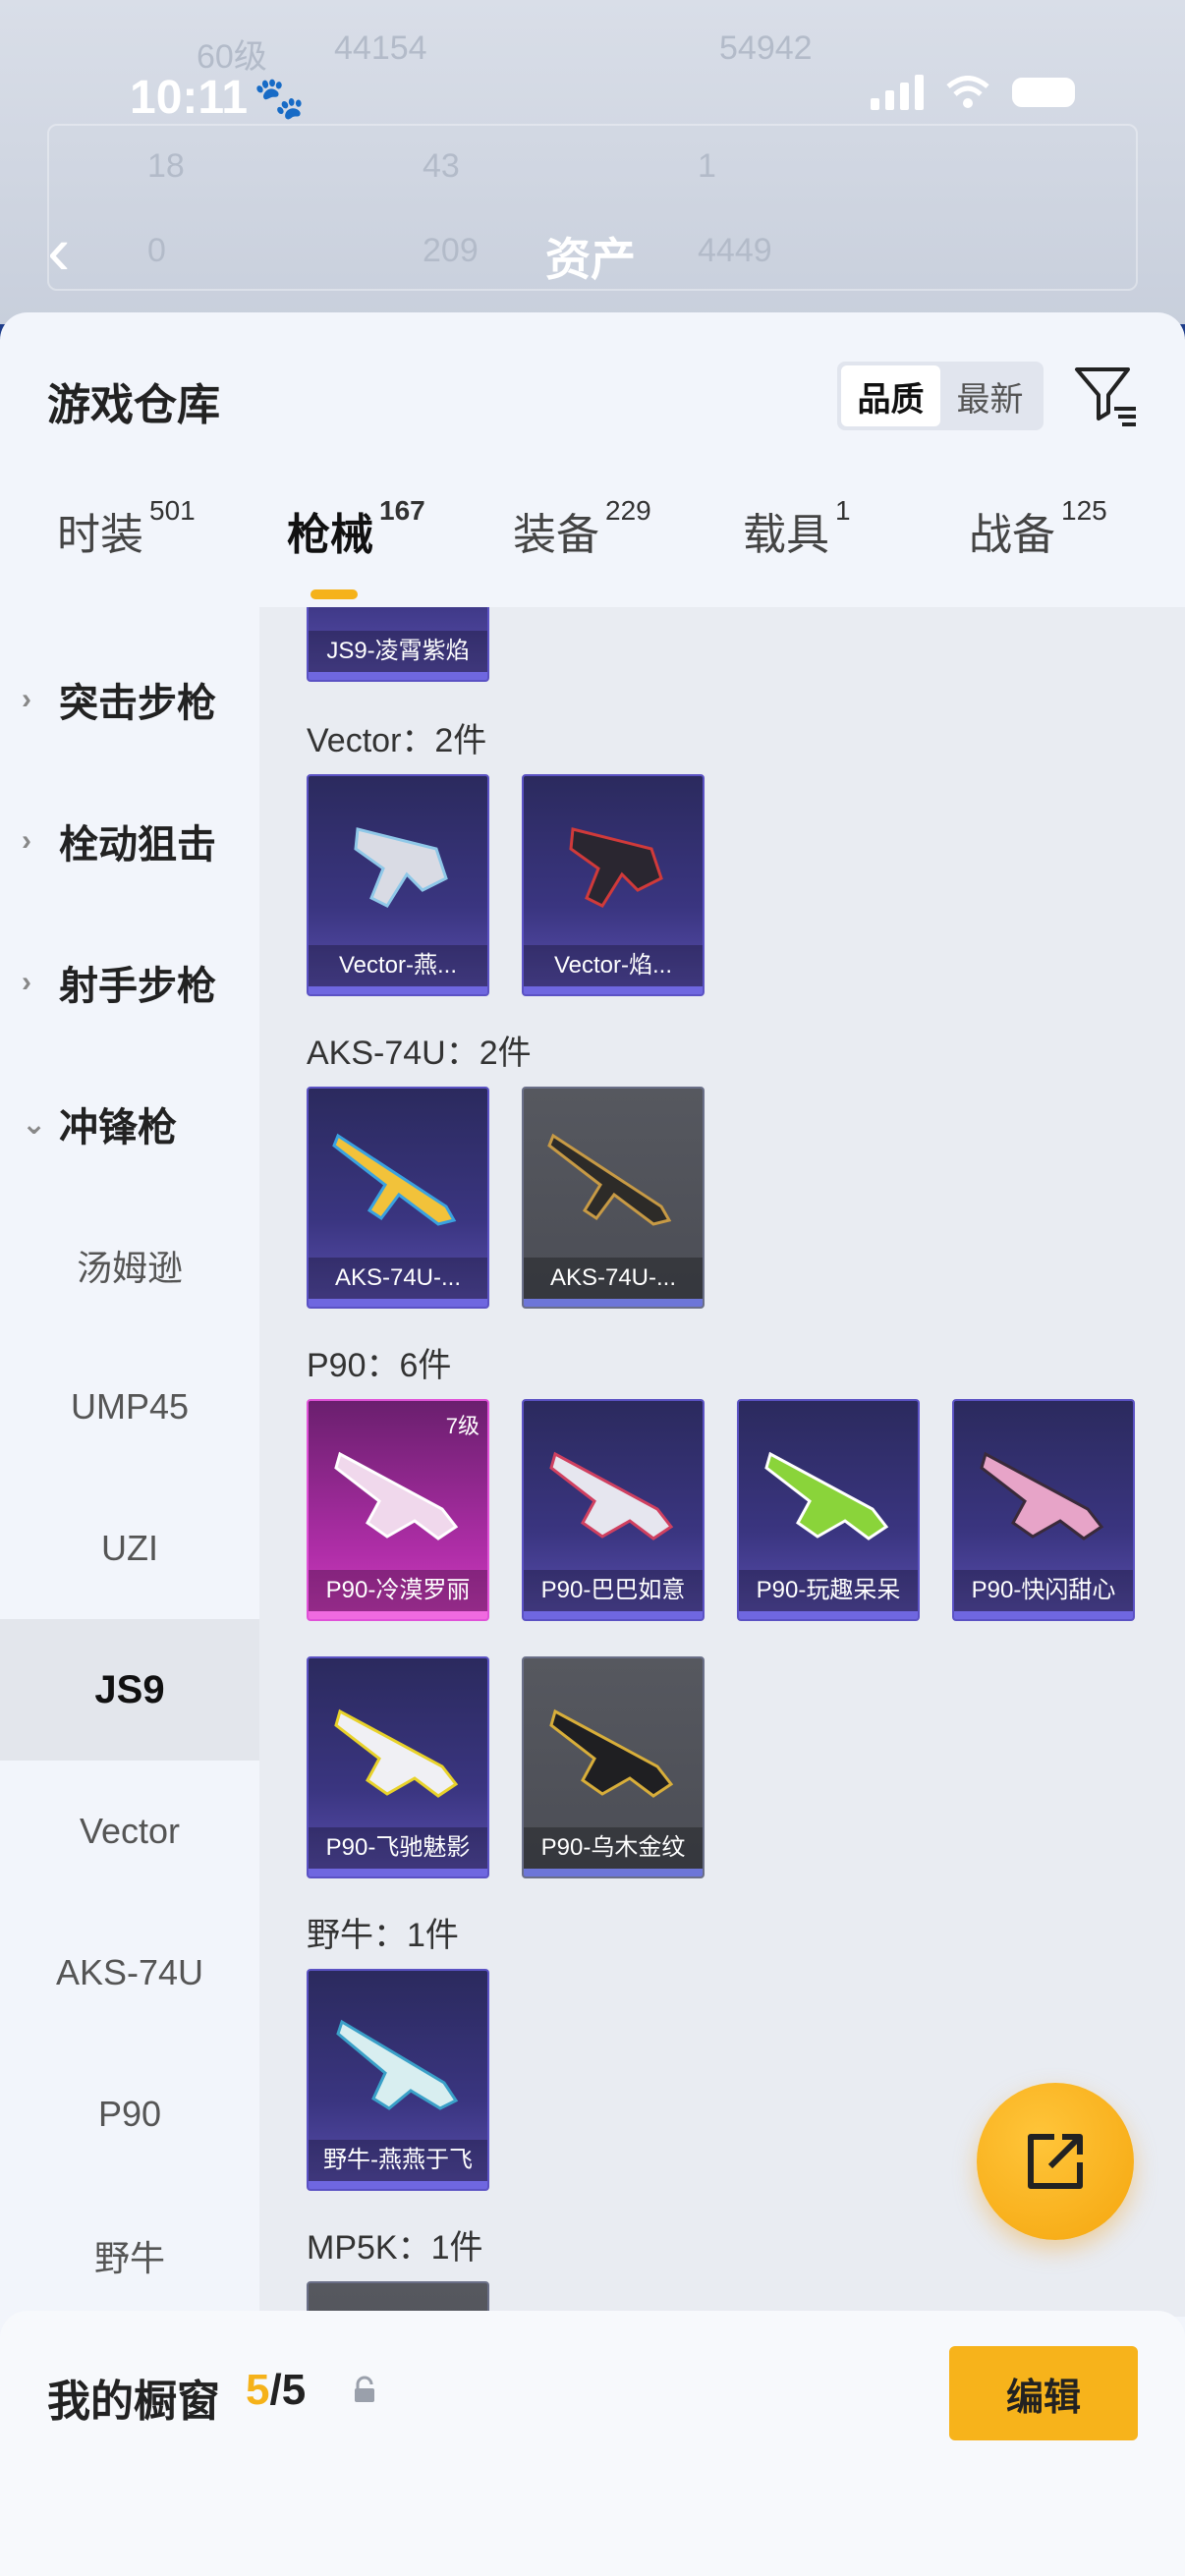 This screenshot has height=2576, width=1185. Describe the element at coordinates (130, 1265) in the screenshot. I see `sidebar-item-thompson: 汤姆逊` at that location.